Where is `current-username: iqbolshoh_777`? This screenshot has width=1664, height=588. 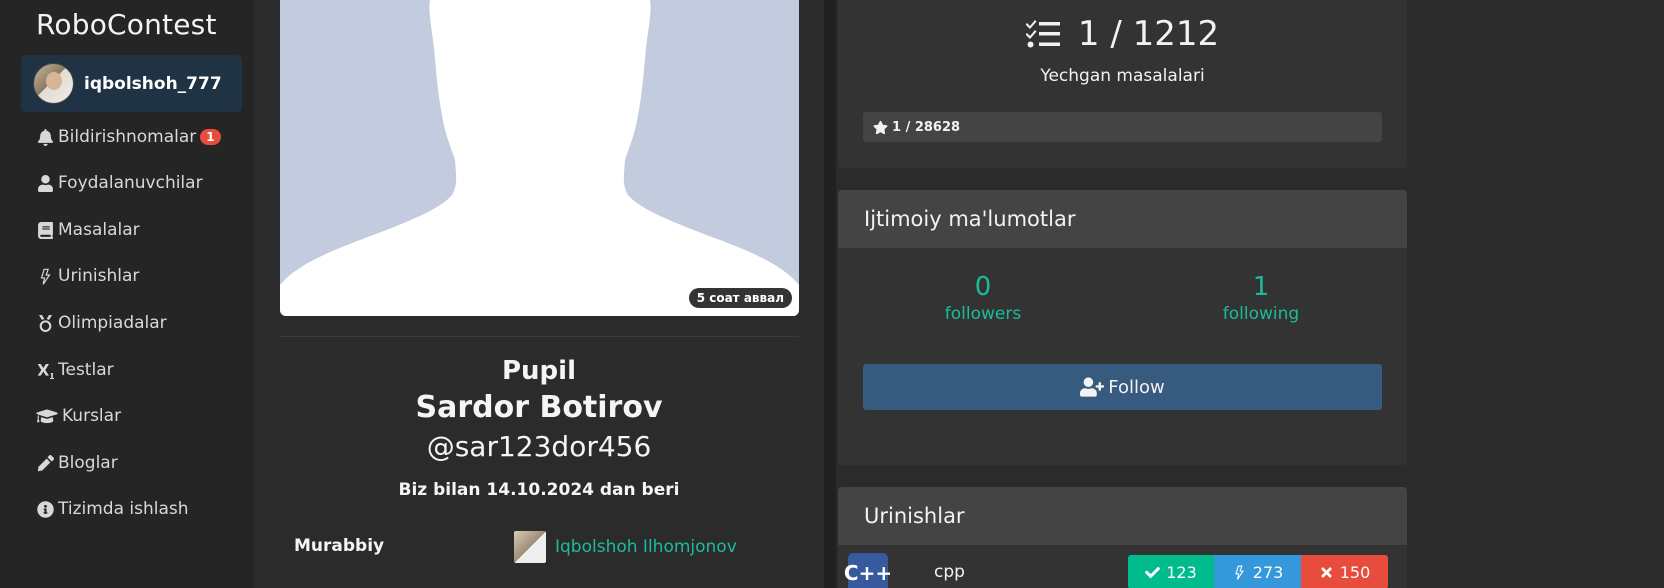
current-username: iqbolshoh_777 is located at coordinates (153, 83).